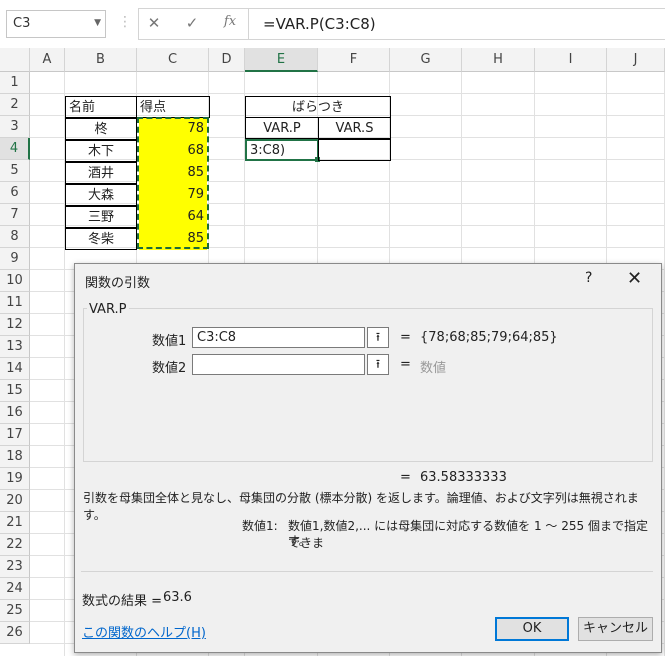 The height and width of the screenshot is (656, 665). I want to click on formula-buttons: ✕ ✓ fx, so click(193, 24).